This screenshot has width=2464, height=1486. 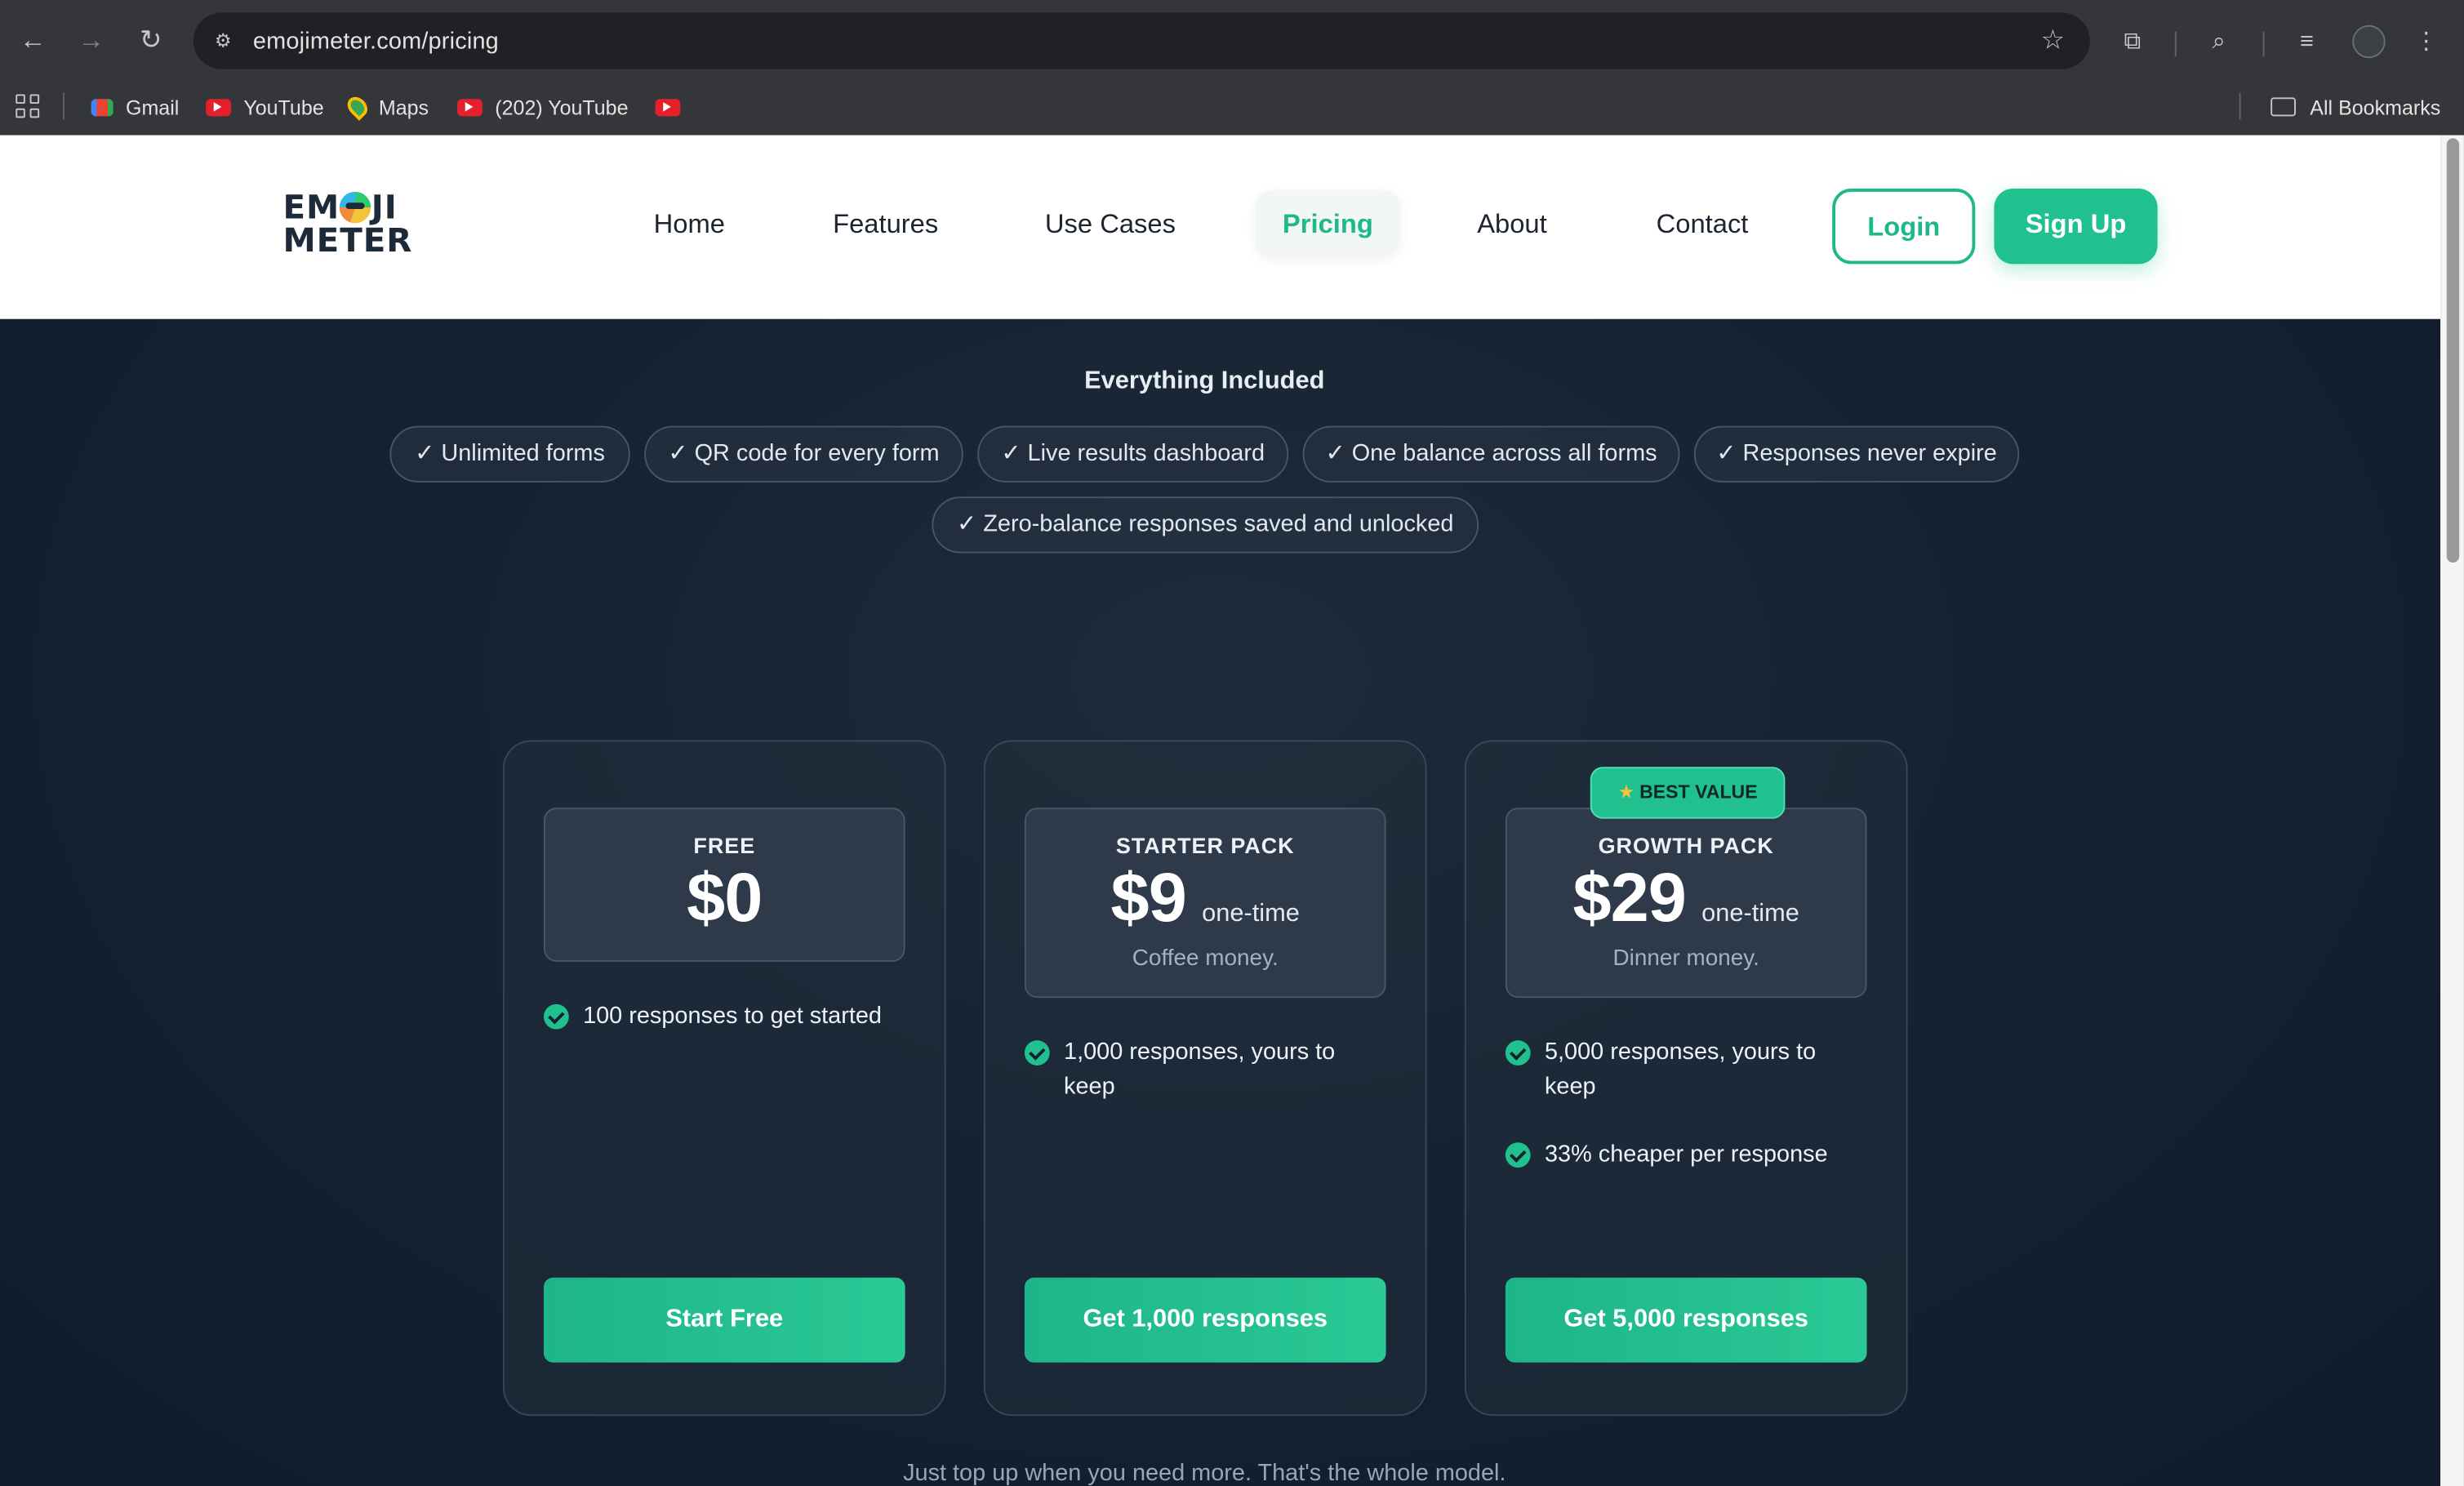 I want to click on price-box: STARTER PACK $9 one-time Coffee money., so click(x=1205, y=903).